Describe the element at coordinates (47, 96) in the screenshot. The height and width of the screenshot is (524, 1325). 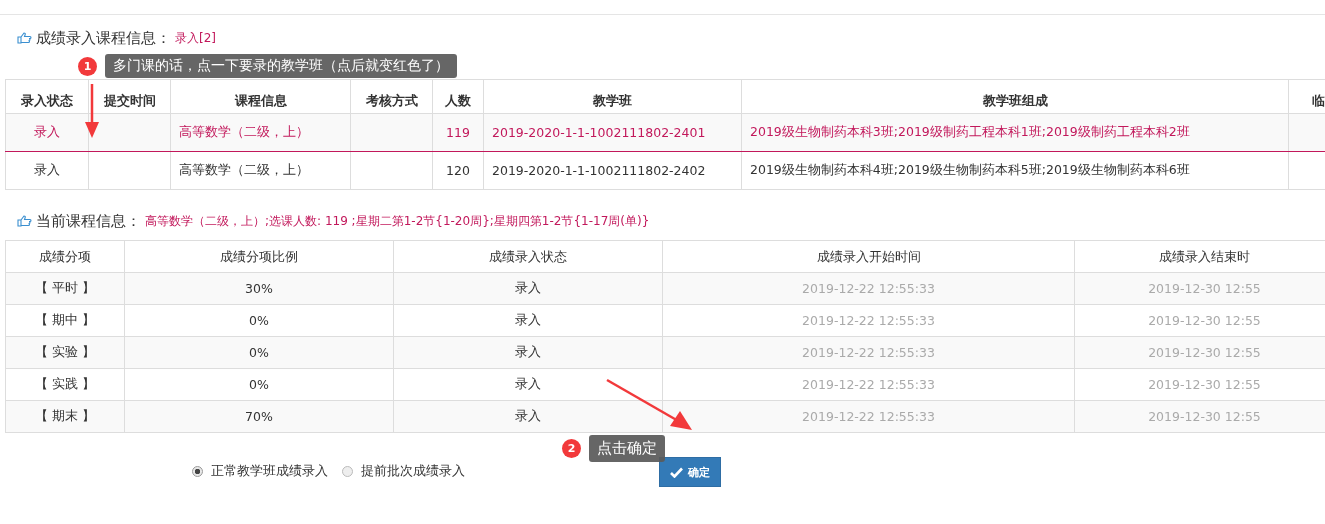
I see `column-header: 录入状态` at that location.